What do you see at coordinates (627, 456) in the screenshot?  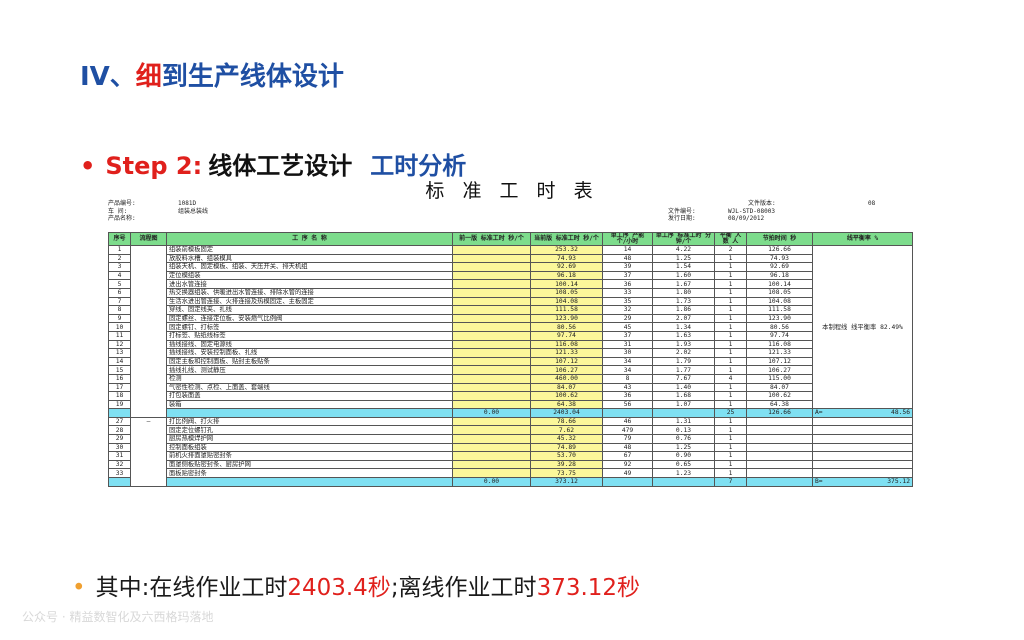 I see `capacity: 67` at bounding box center [627, 456].